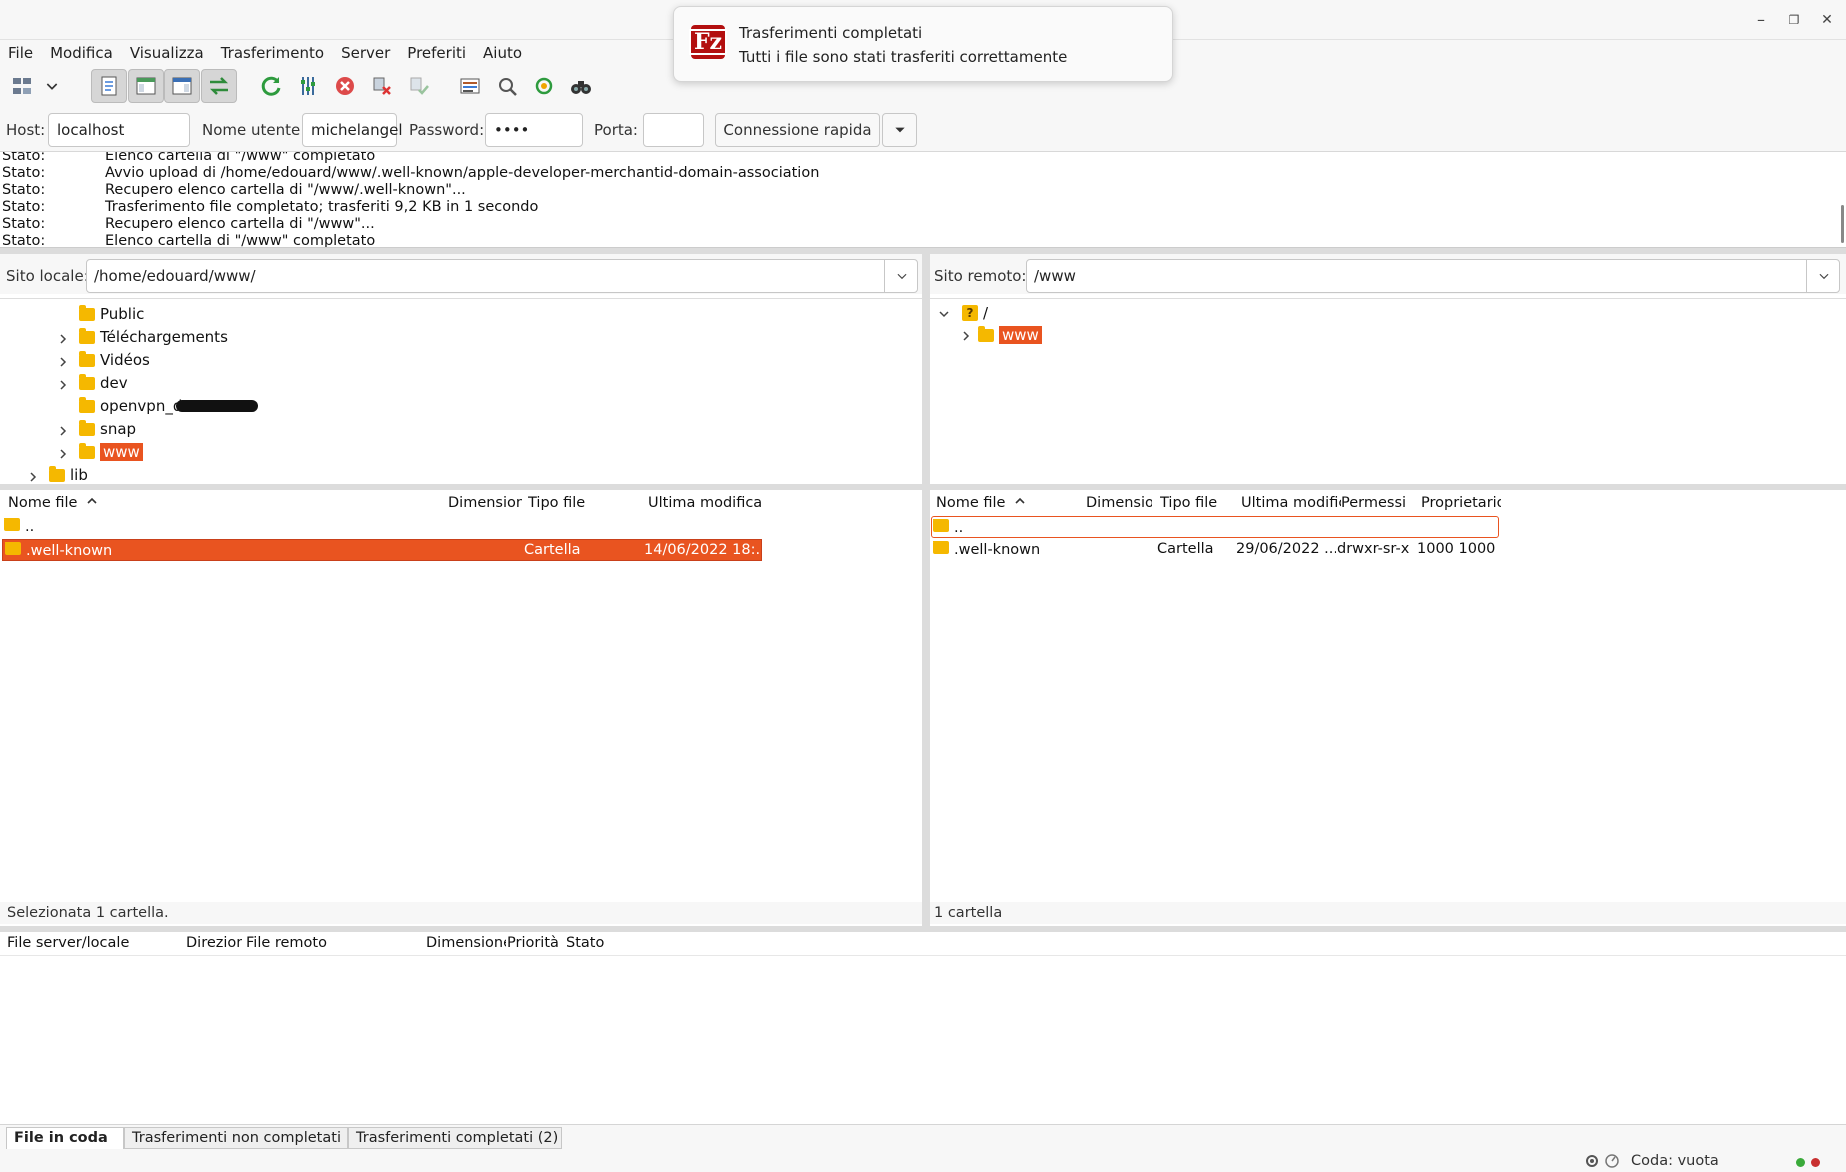 Image resolution: width=1846 pixels, height=1172 pixels. I want to click on list-item-permissions: drwxr-sr-x, so click(1373, 549).